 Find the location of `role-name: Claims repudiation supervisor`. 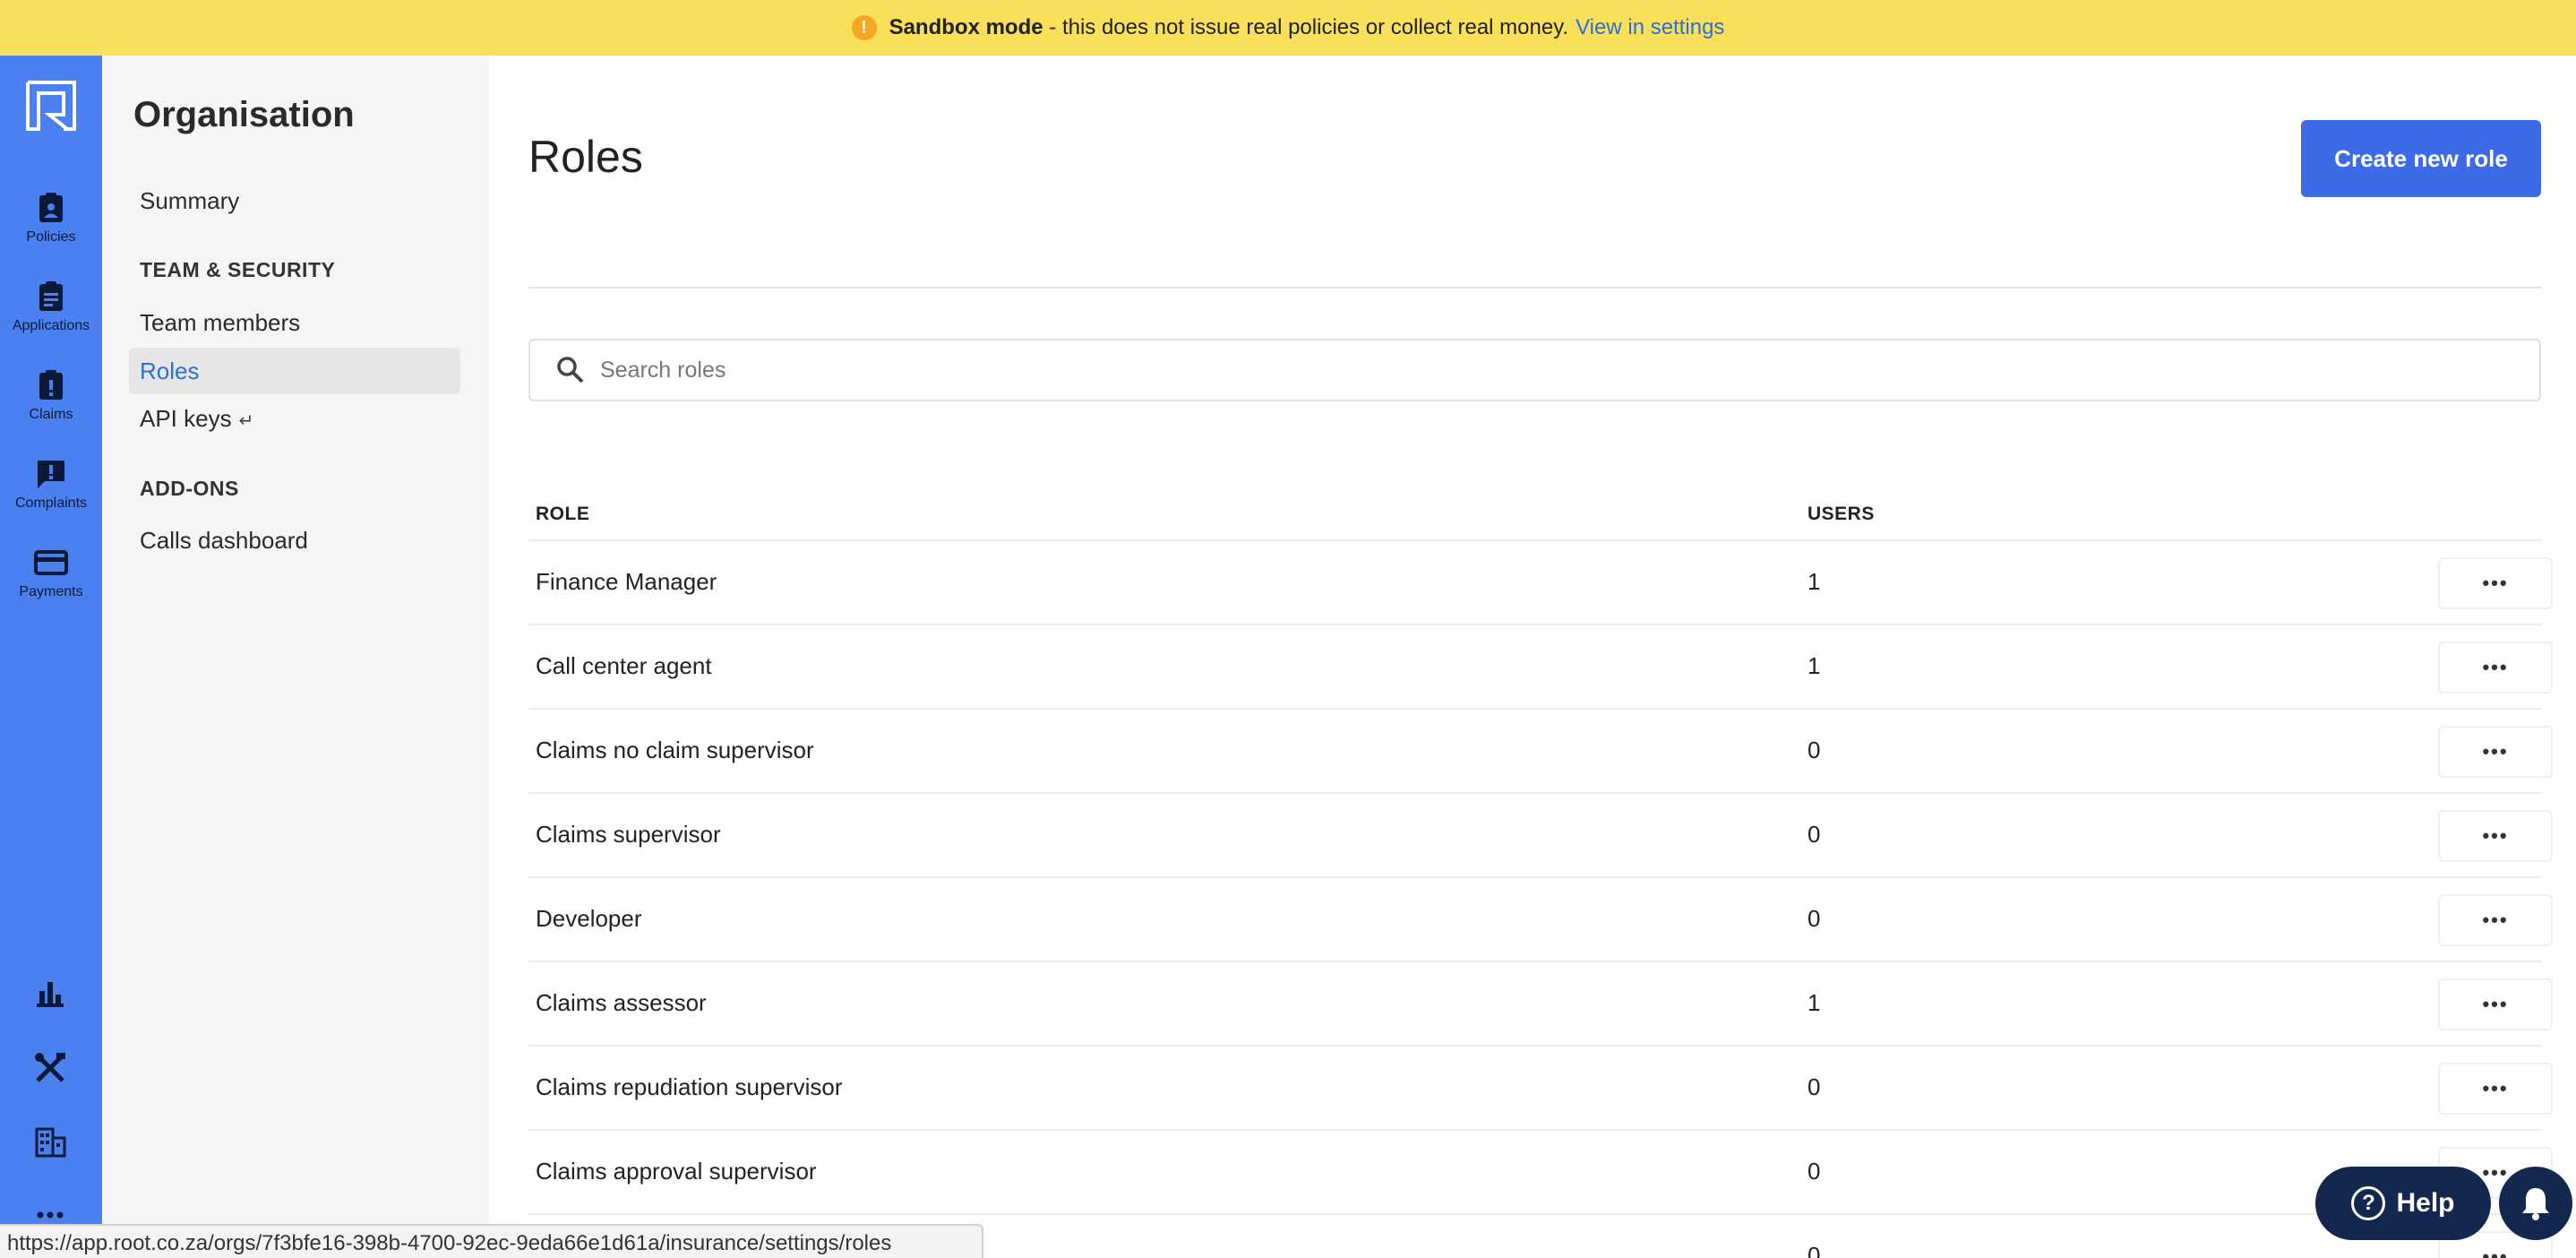

role-name: Claims repudiation supervisor is located at coordinates (689, 1086).